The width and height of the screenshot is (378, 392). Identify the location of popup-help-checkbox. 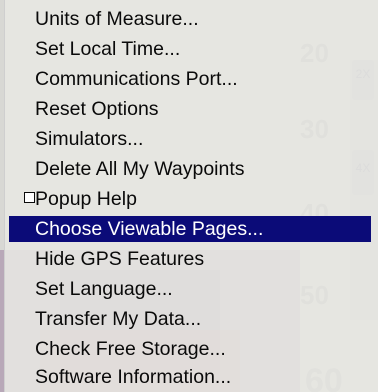
(29, 197).